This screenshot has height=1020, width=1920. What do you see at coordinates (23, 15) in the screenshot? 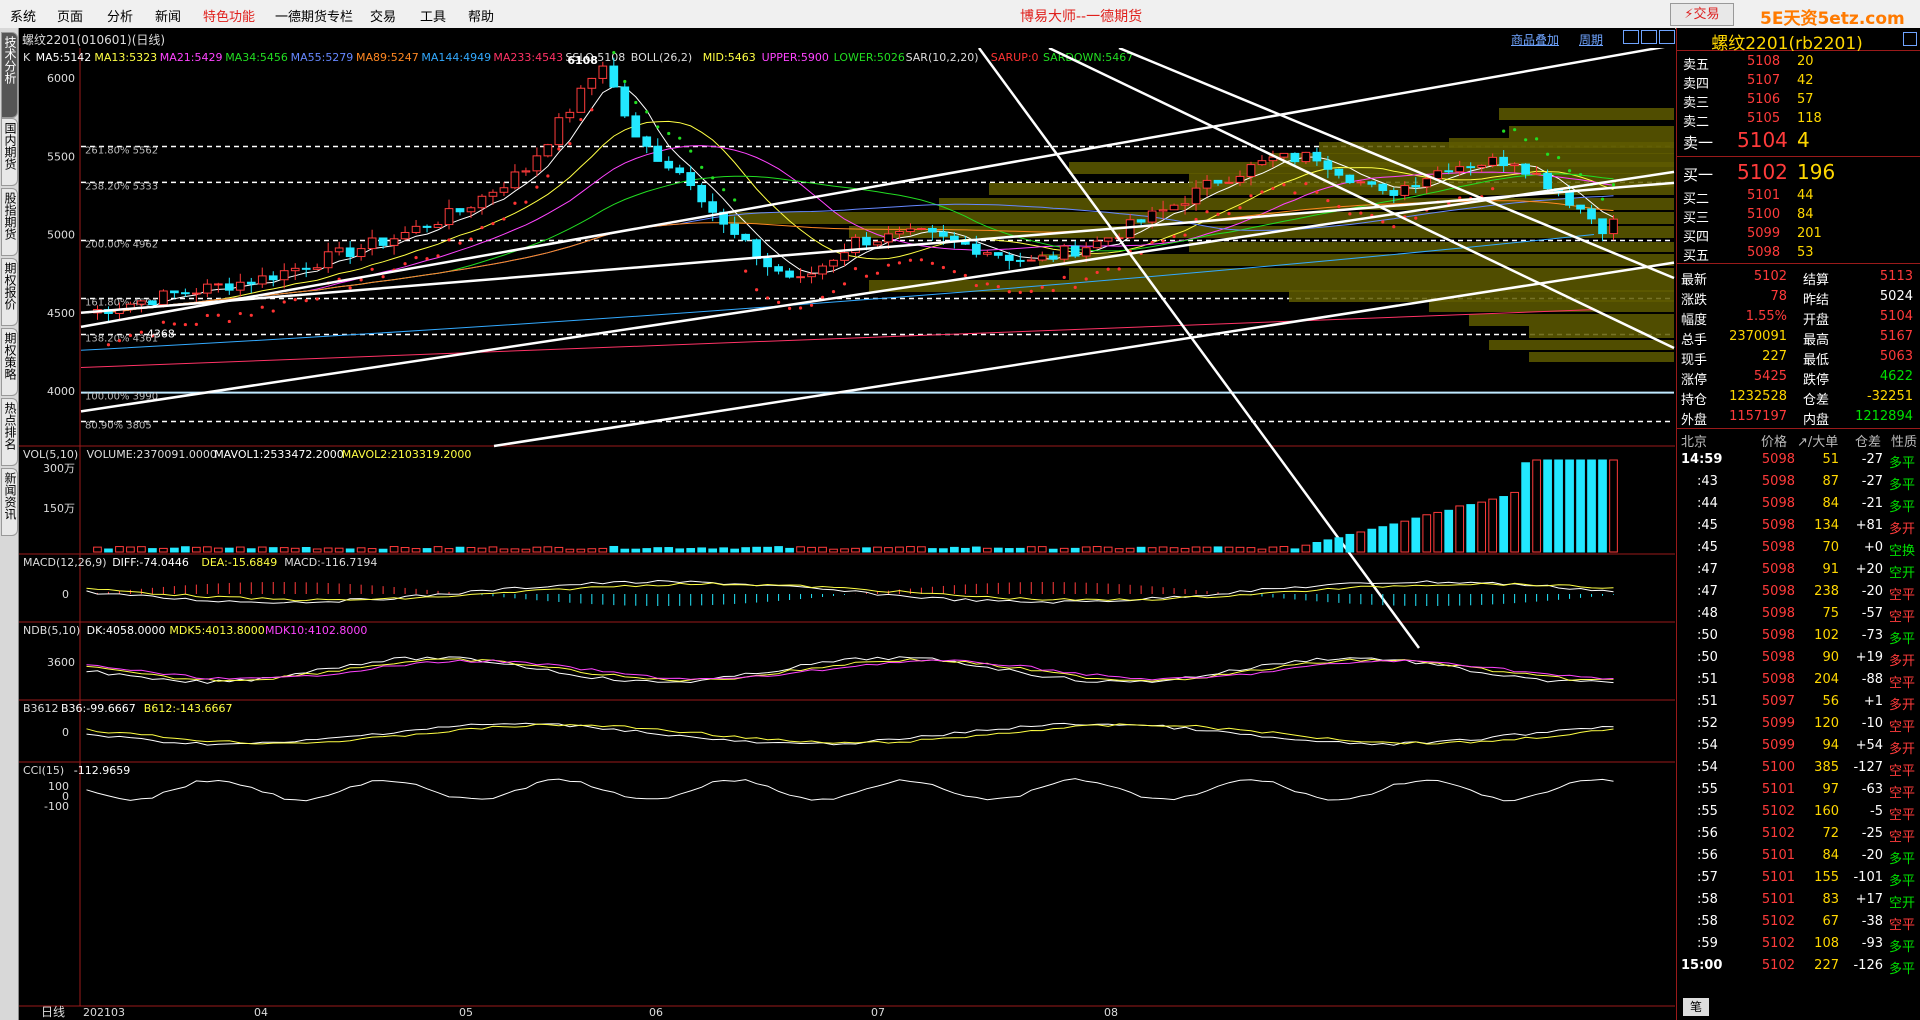
I see `menu-system: 系统` at bounding box center [23, 15].